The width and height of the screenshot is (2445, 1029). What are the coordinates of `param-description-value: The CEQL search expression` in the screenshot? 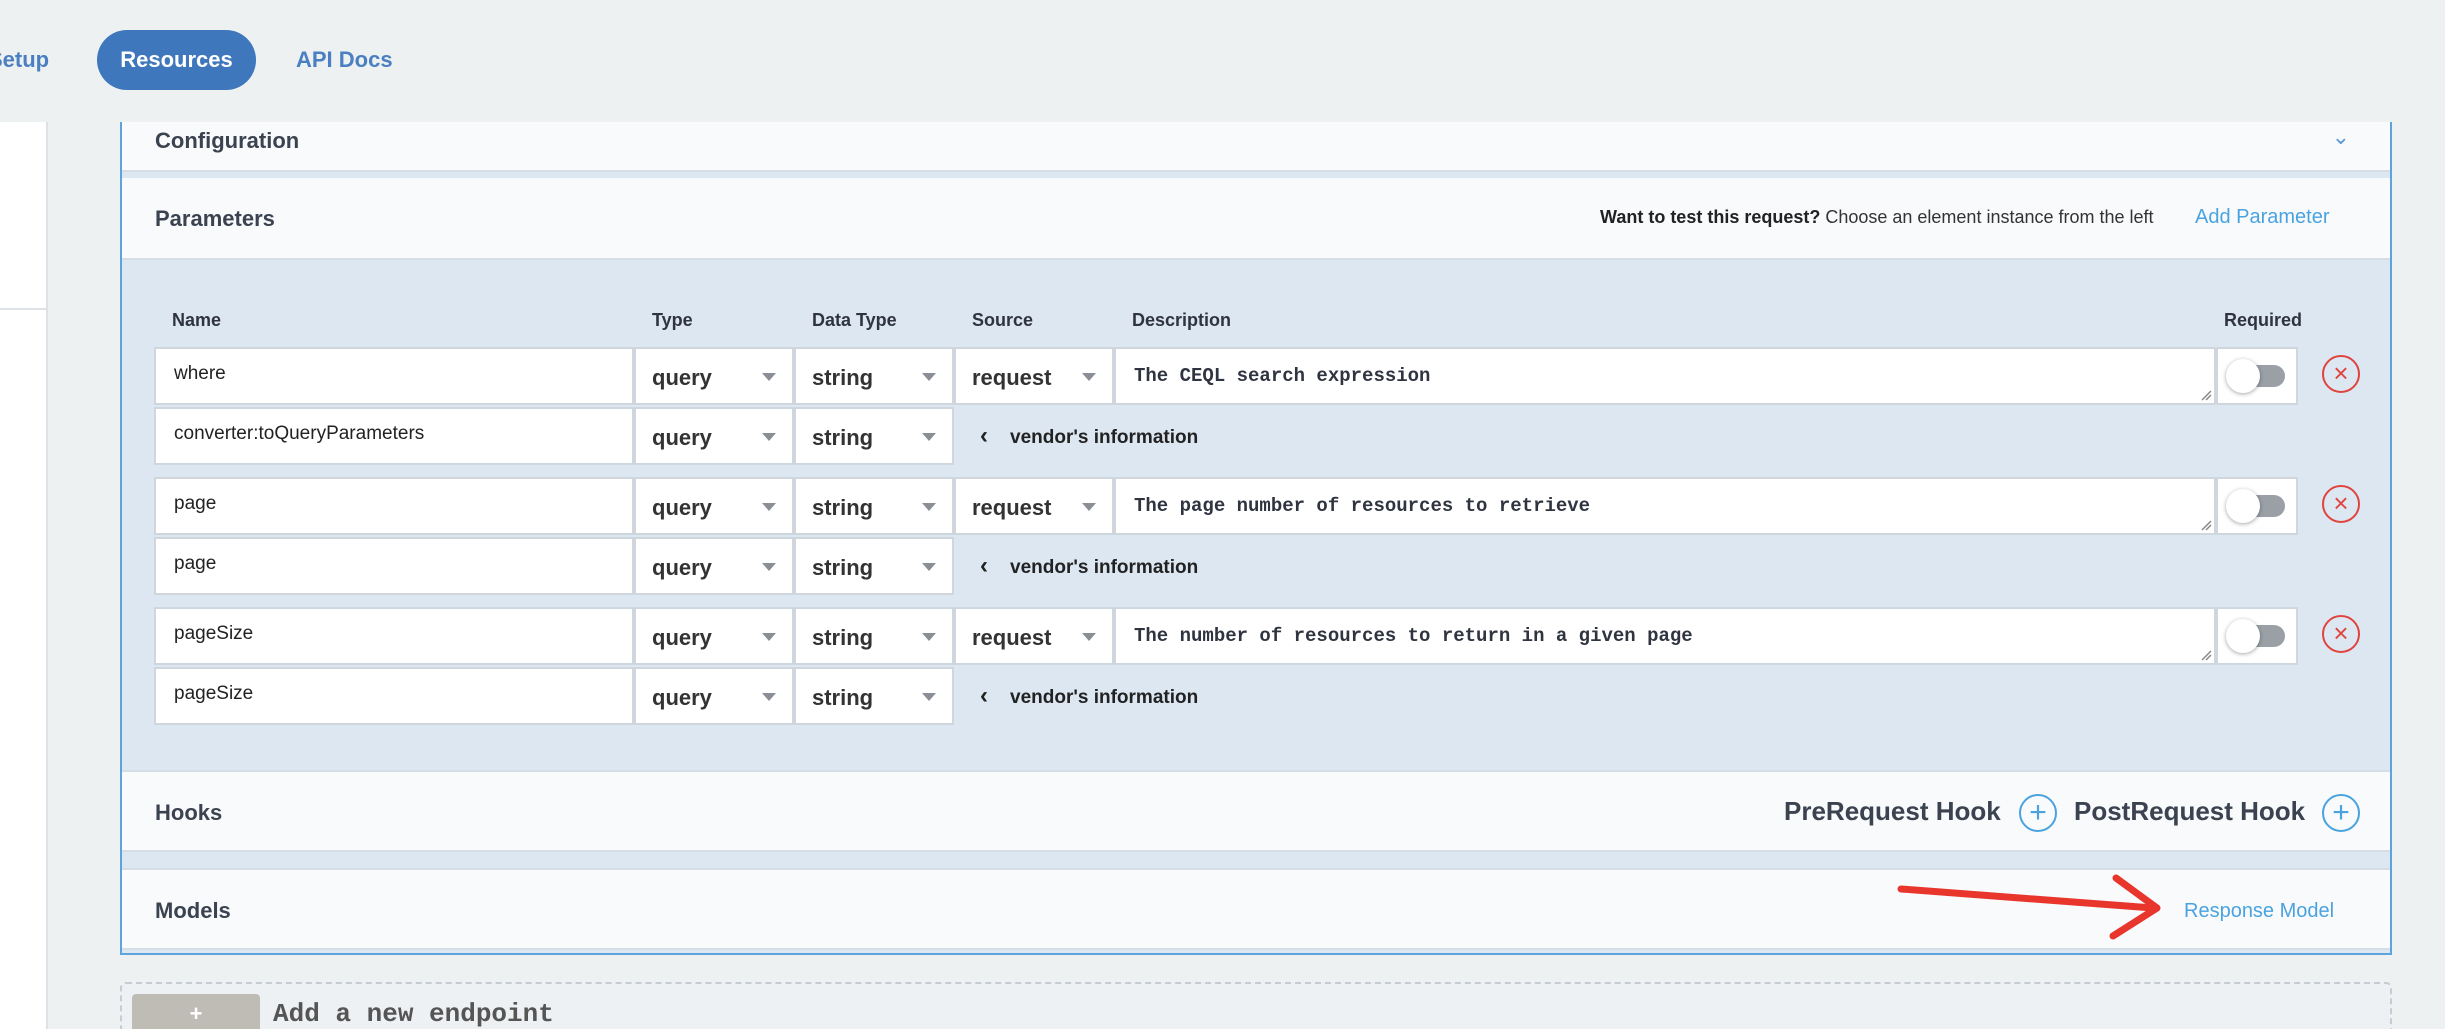 It's located at (1282, 376).